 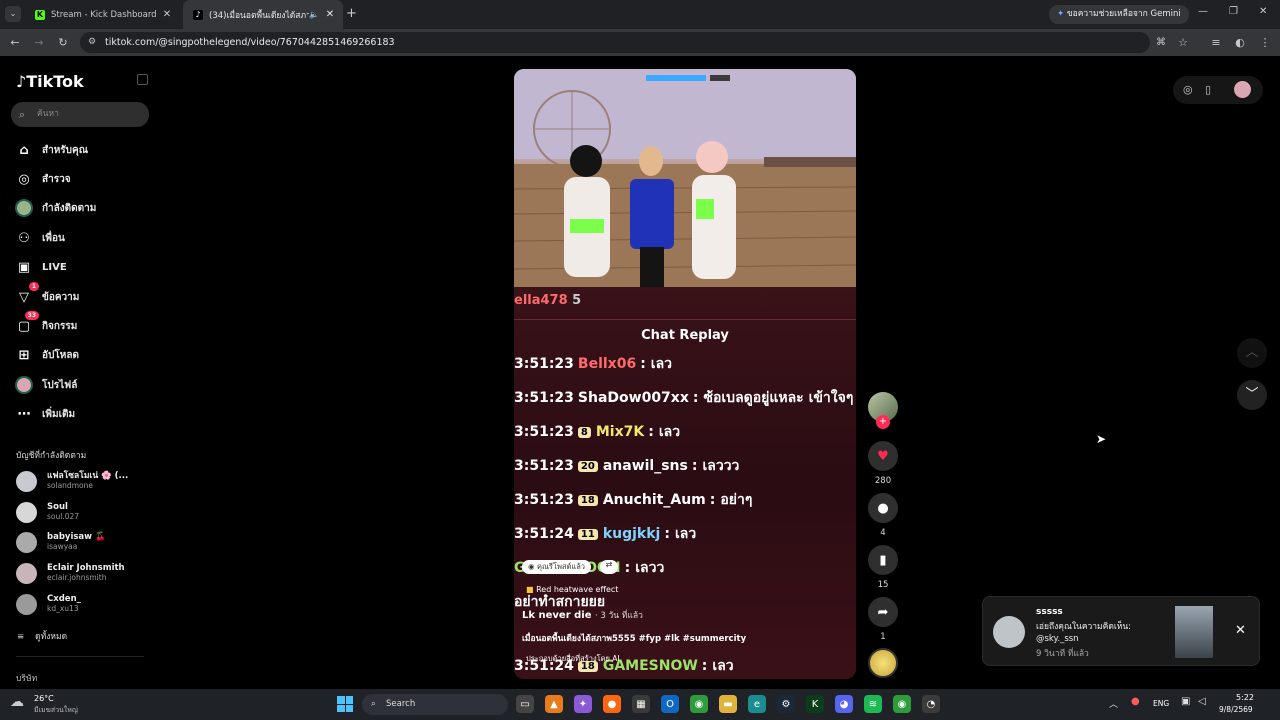 What do you see at coordinates (1240, 42) in the screenshot?
I see `extension-icon: ◐` at bounding box center [1240, 42].